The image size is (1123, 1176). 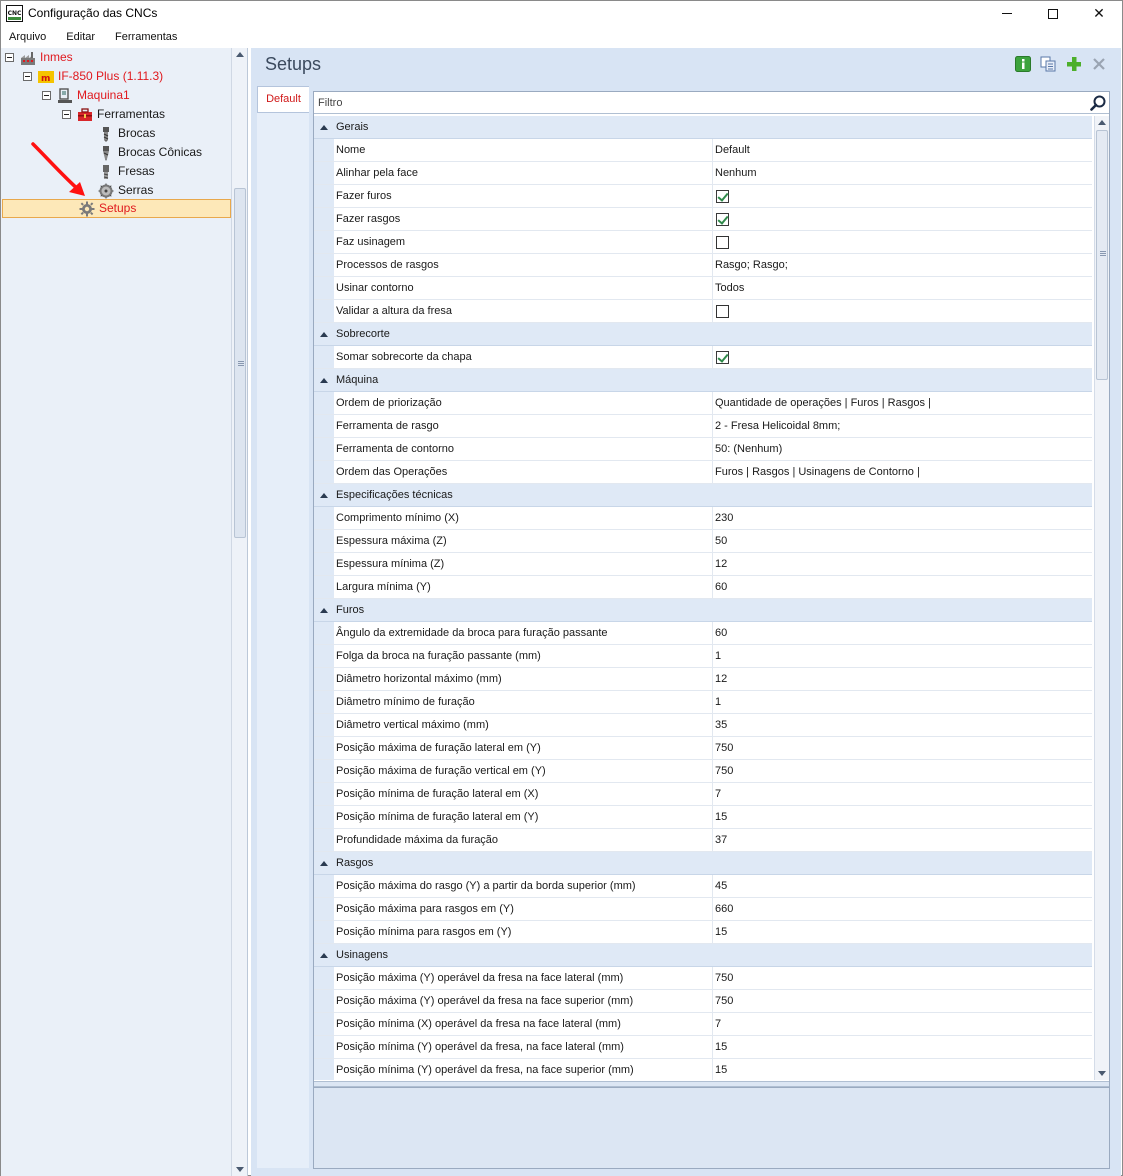 I want to click on property-value: 50: (Nenhum), so click(x=902, y=449).